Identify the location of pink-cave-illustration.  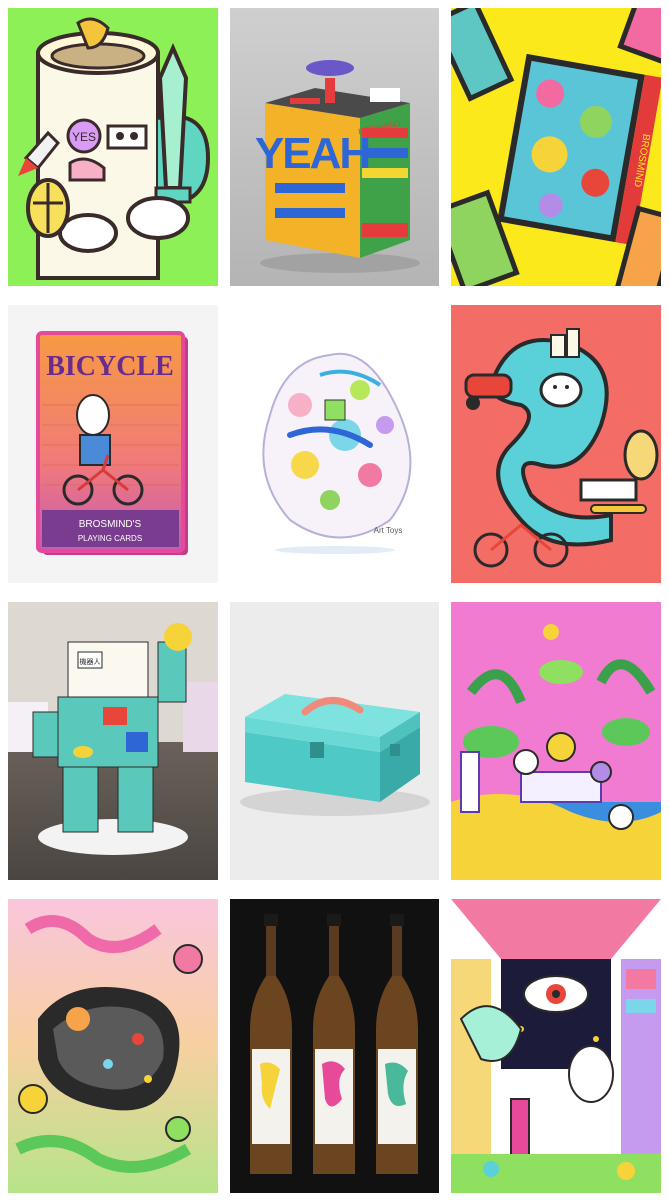
(113, 1046).